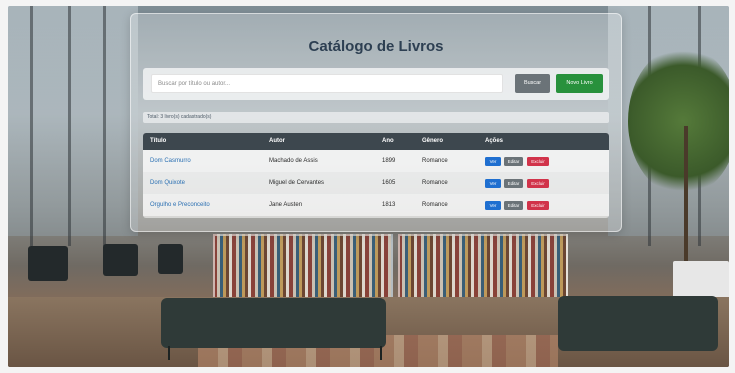  I want to click on book-title-link: Orgulho e Preconceito, so click(180, 205).